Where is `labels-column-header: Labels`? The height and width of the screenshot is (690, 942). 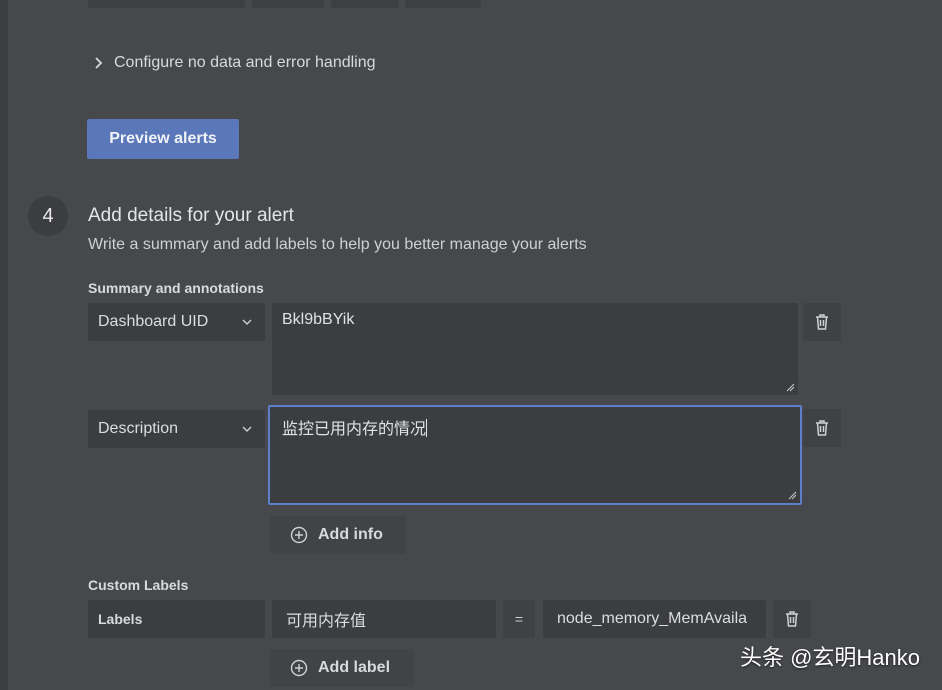 labels-column-header: Labels is located at coordinates (176, 619).